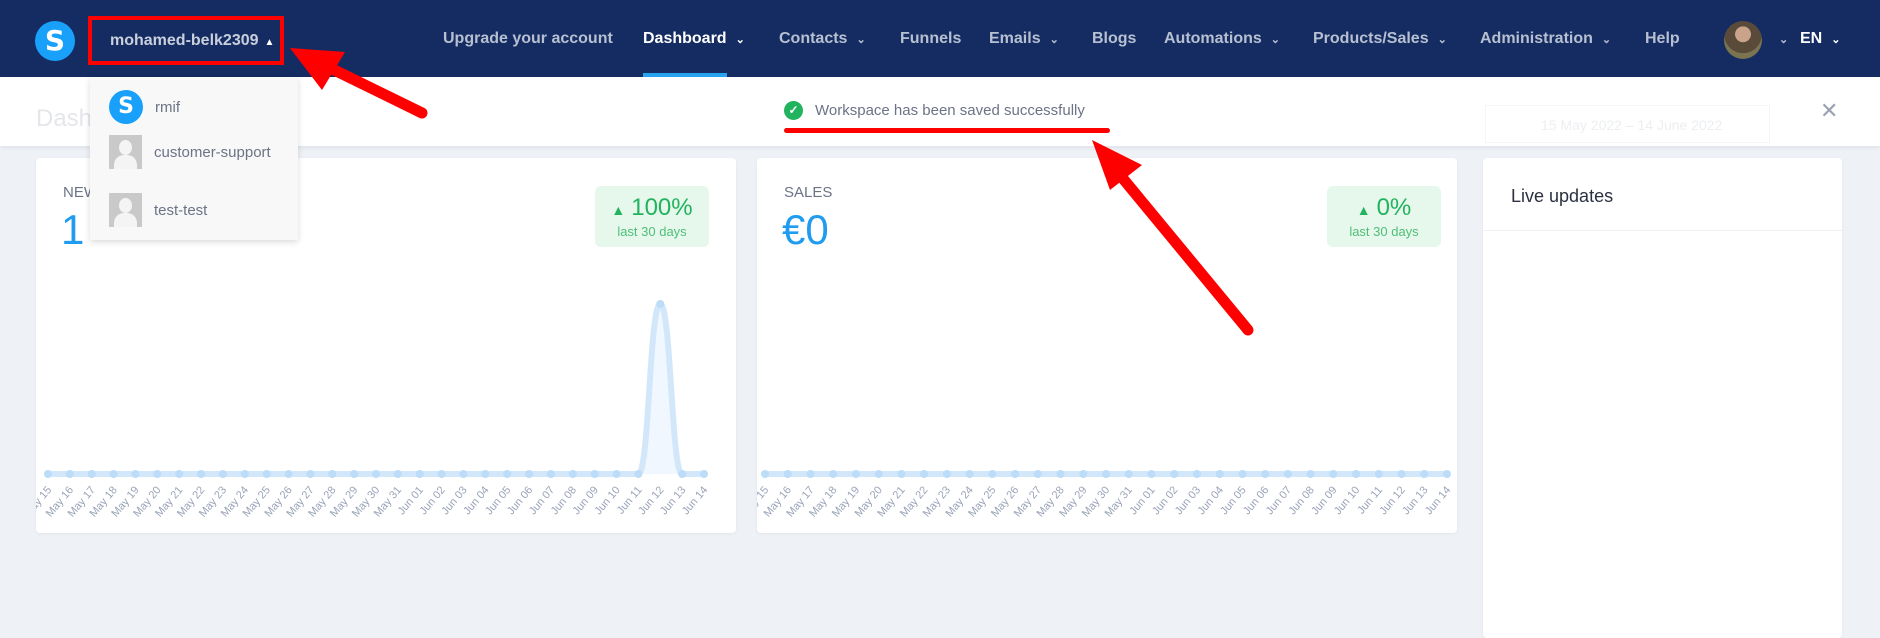 This screenshot has height=638, width=1880. Describe the element at coordinates (126, 107) in the screenshot. I see `workspace-logo-icon: S` at that location.